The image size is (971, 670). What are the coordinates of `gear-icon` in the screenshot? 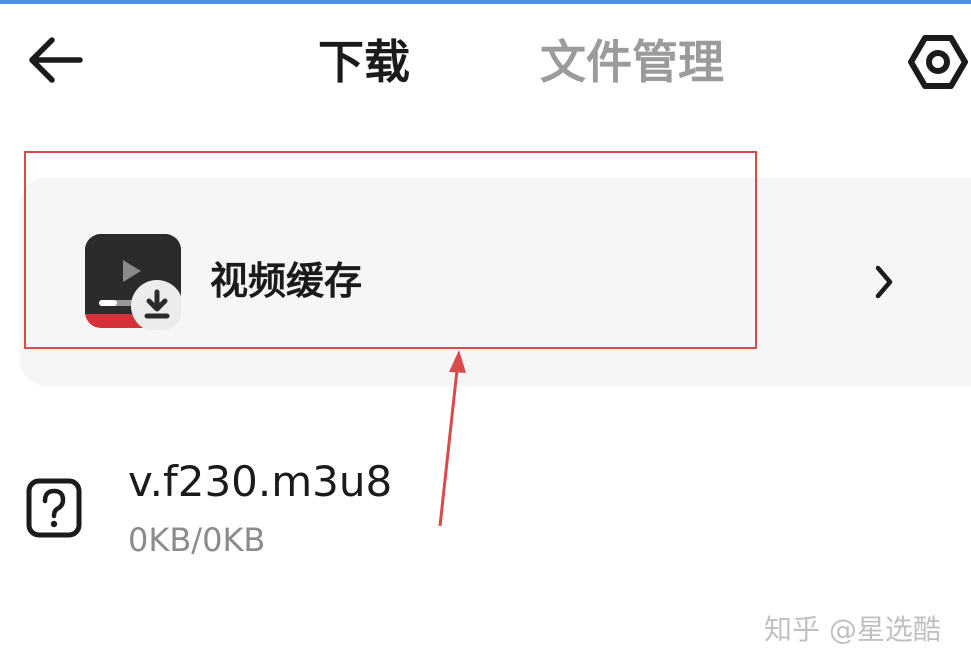 It's located at (938, 62).